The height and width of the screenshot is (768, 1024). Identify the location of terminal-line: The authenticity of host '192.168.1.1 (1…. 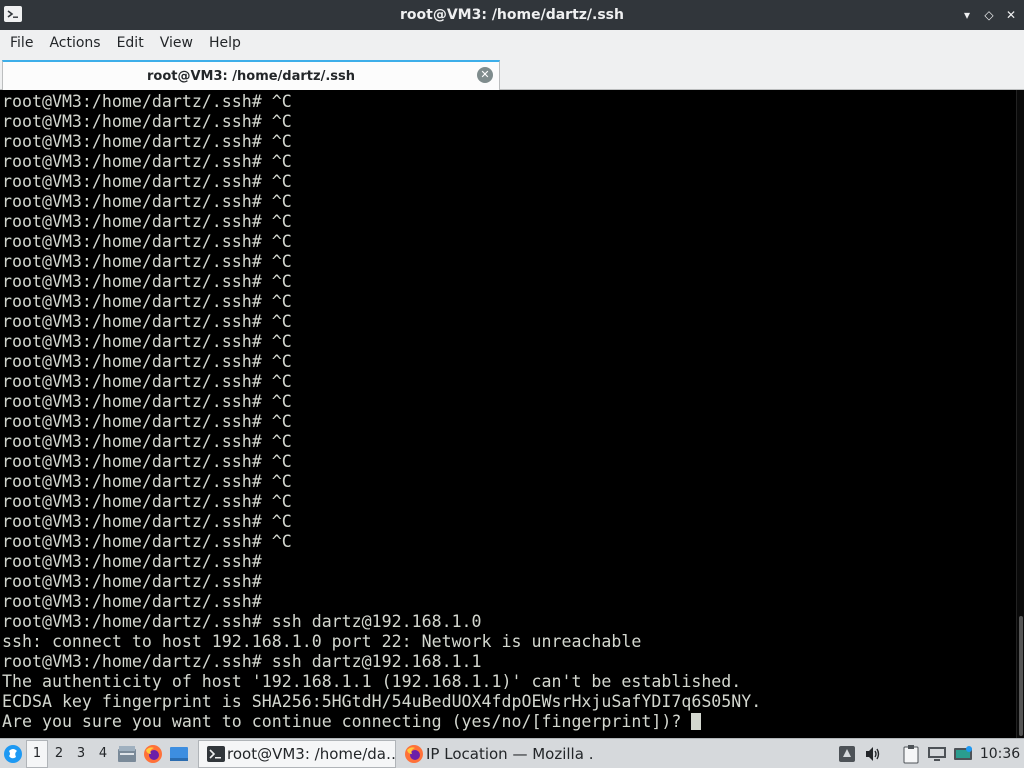
(372, 681).